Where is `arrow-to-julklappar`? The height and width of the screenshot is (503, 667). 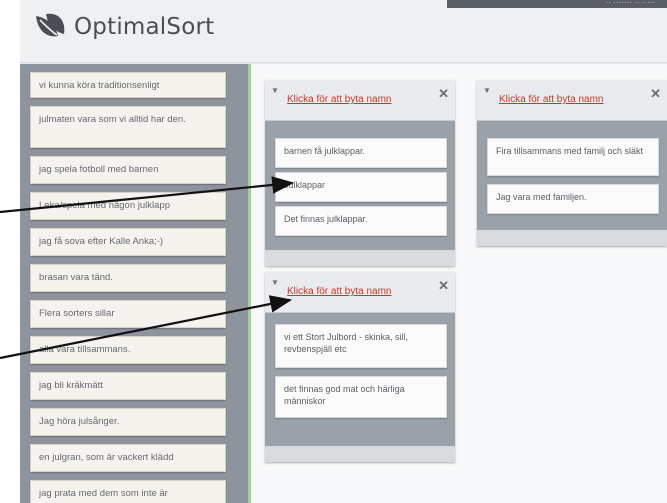
arrow-to-julklappar is located at coordinates (147, 195).